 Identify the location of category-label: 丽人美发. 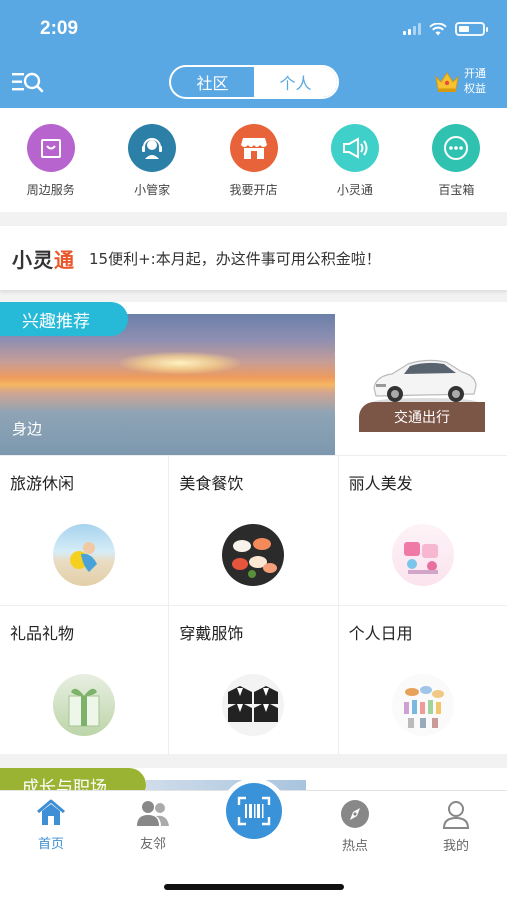
(380, 483).